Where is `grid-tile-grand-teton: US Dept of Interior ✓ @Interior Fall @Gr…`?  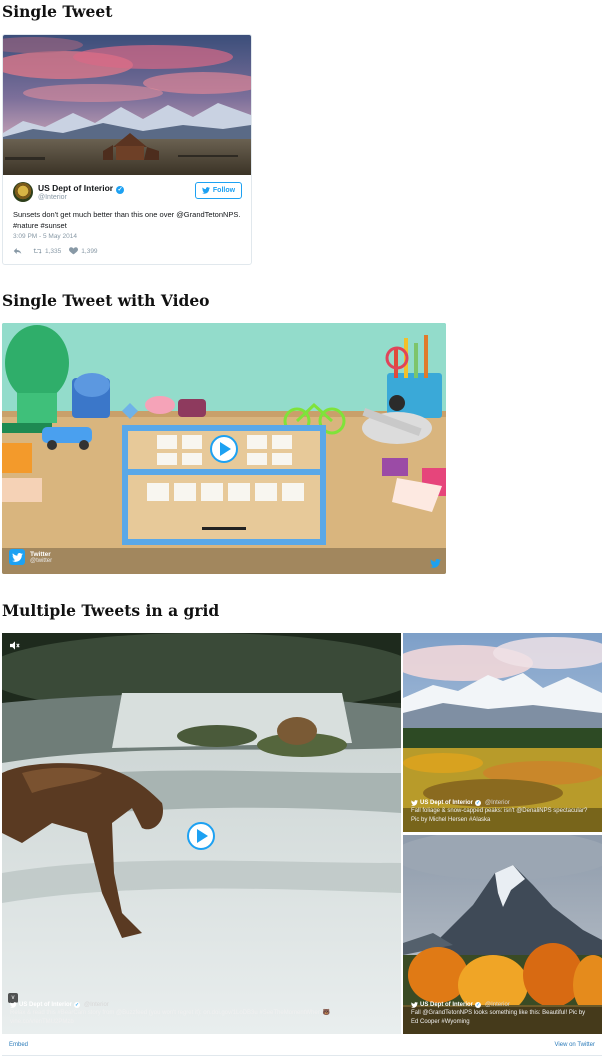
grid-tile-grand-teton: US Dept of Interior ✓ @Interior Fall @Gr… is located at coordinates (502, 934).